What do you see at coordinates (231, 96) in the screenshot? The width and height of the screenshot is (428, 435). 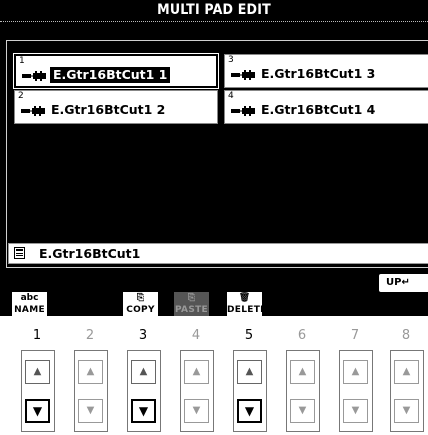 I see `pad-number: 4` at bounding box center [231, 96].